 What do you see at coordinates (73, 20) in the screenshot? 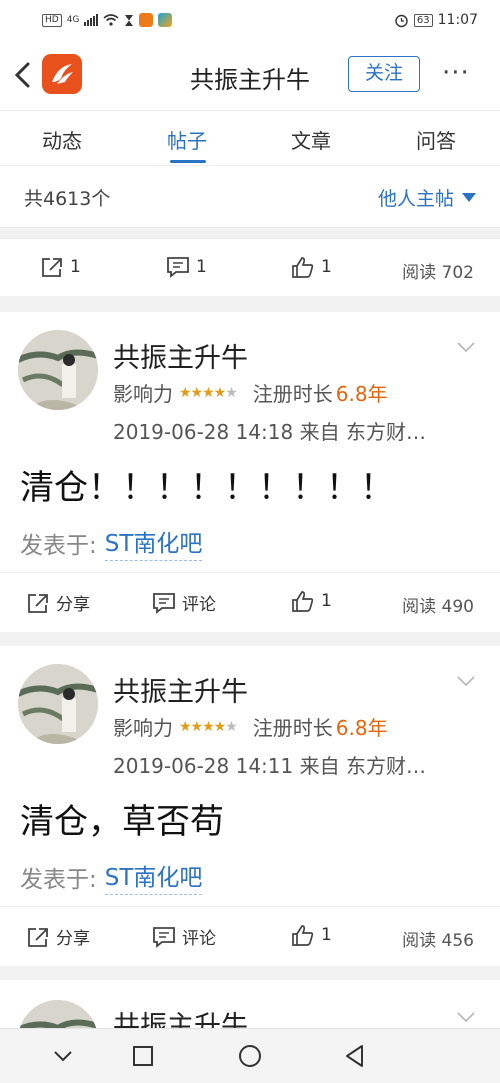
I see `network-type: 4G` at bounding box center [73, 20].